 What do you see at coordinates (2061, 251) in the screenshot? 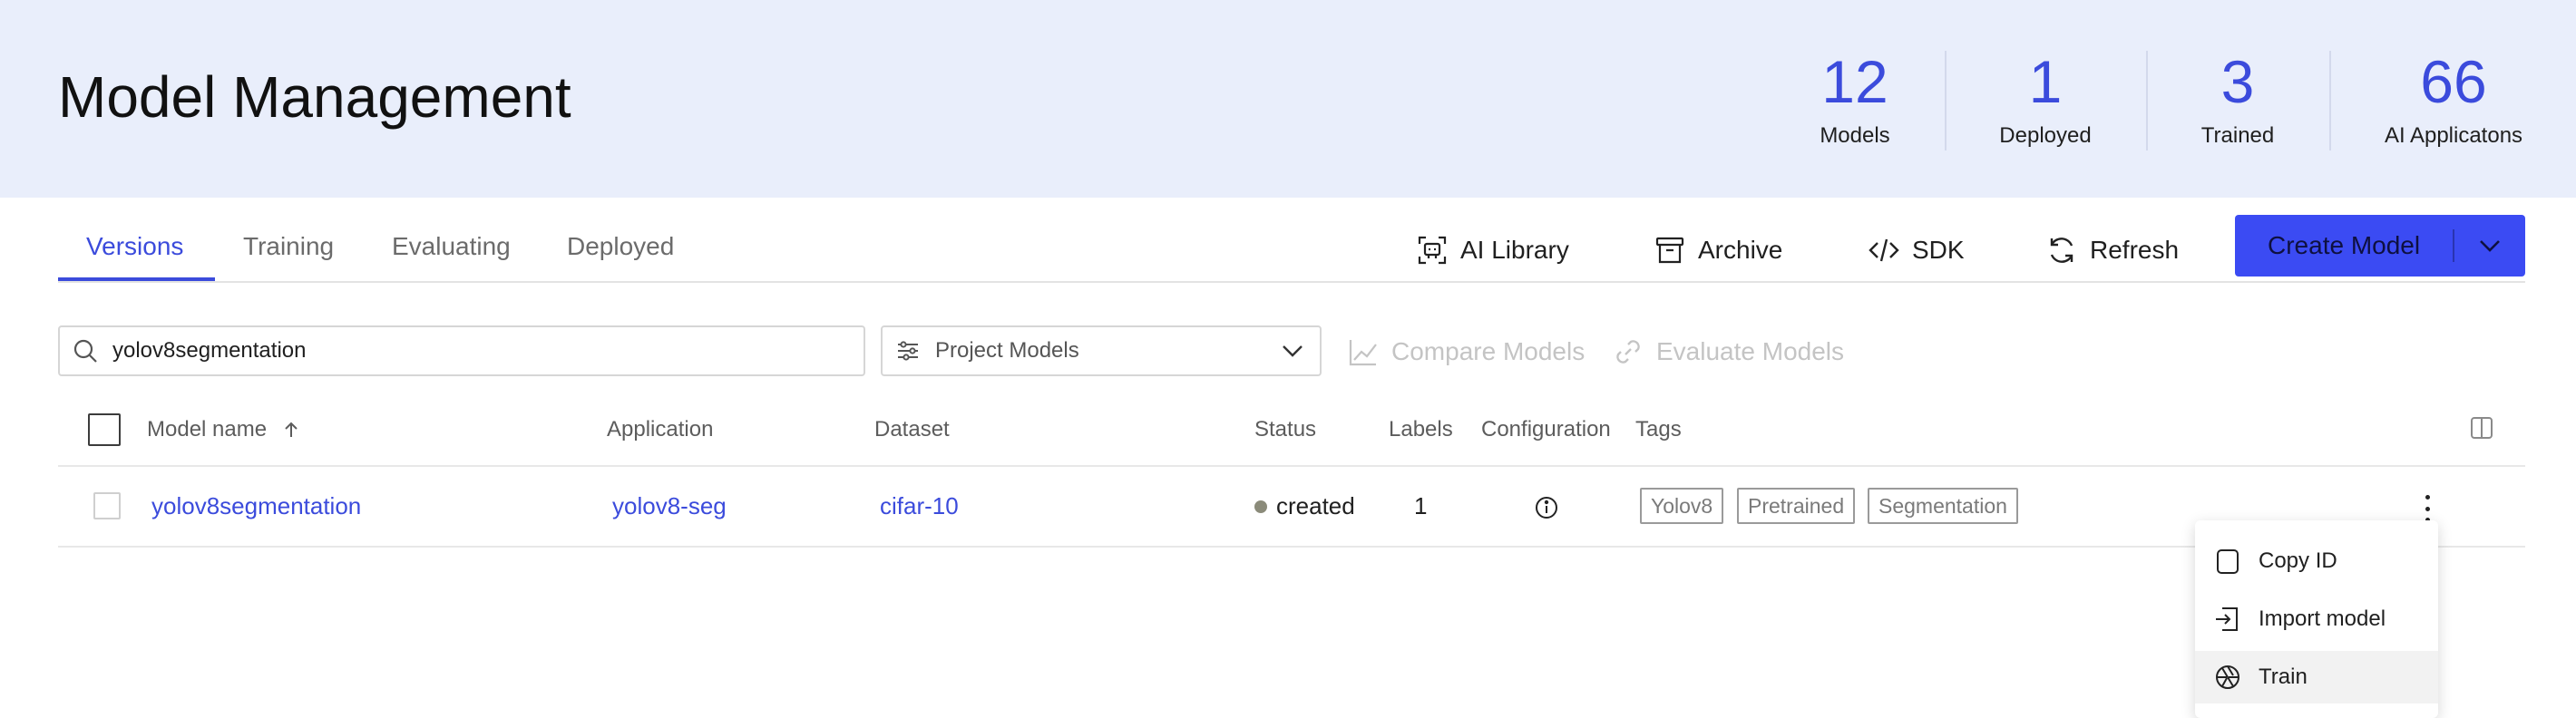
I see `refresh-icon` at bounding box center [2061, 251].